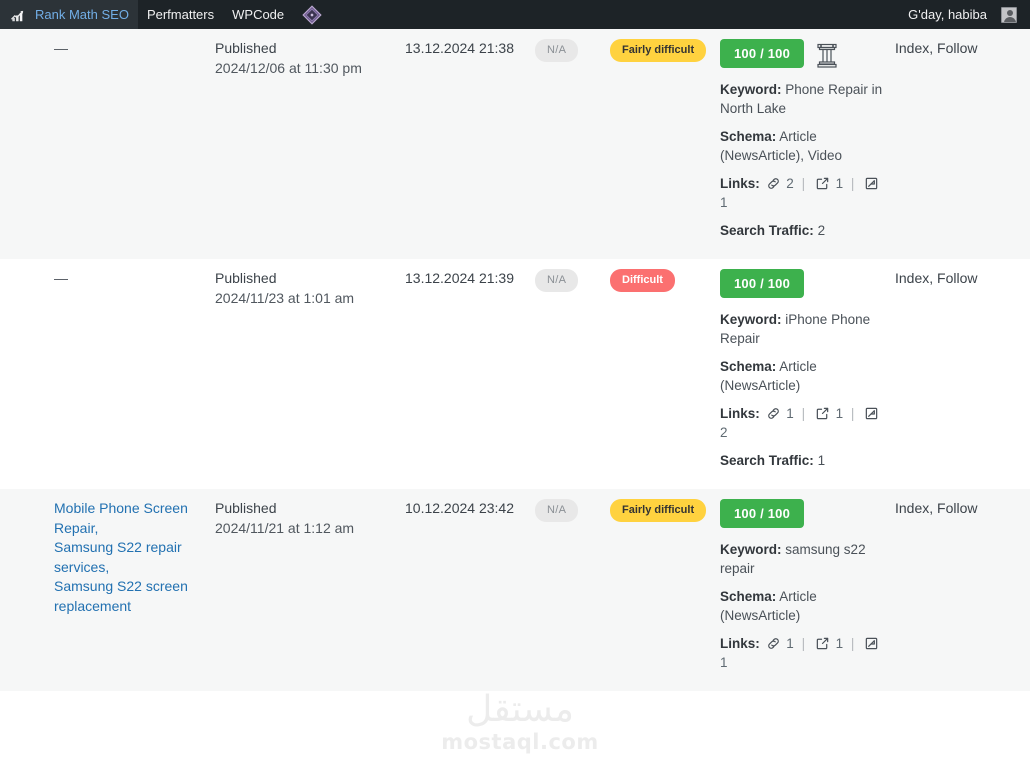 The image size is (1030, 769). I want to click on keywords-placeholder: —, so click(61, 278).